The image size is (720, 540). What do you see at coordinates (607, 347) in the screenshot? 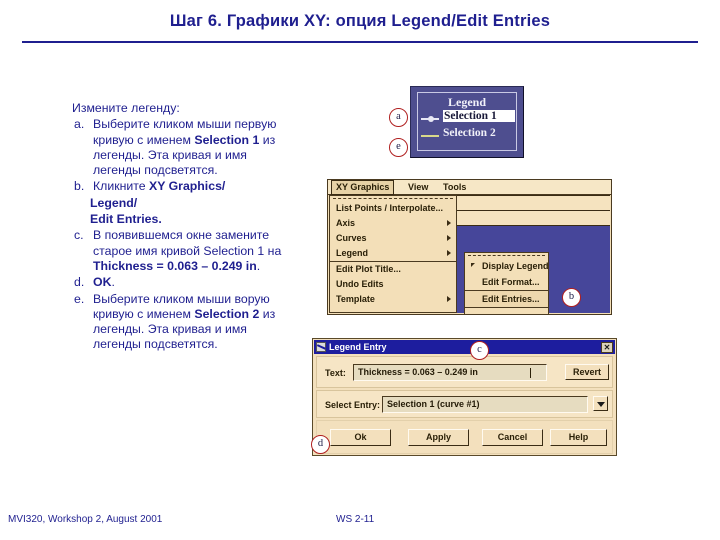
I see `close-icon: ✕` at bounding box center [607, 347].